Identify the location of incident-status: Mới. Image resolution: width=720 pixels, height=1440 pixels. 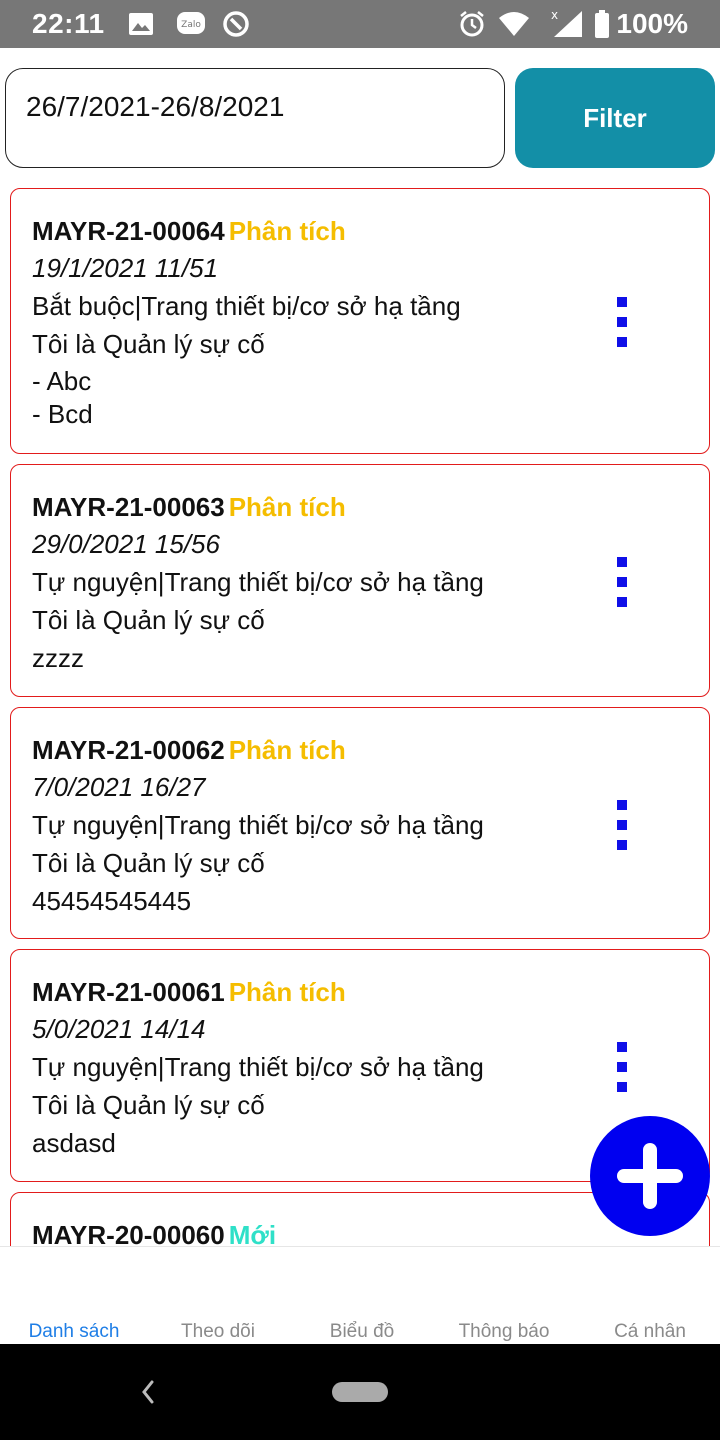
(252, 1233).